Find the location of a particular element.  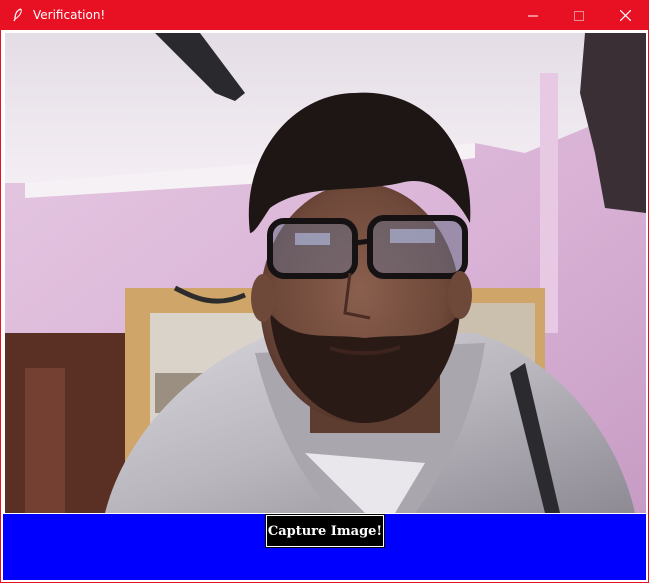

close-button is located at coordinates (625, 15).